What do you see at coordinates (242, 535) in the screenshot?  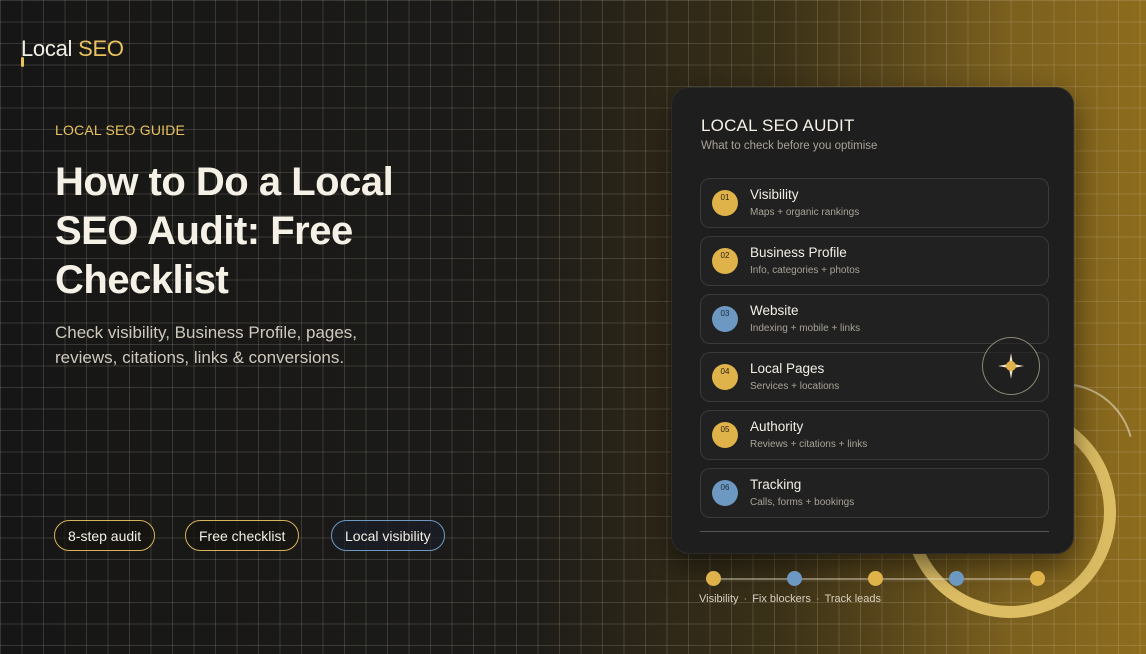 I see `pill-free-checklist: Free checklist` at bounding box center [242, 535].